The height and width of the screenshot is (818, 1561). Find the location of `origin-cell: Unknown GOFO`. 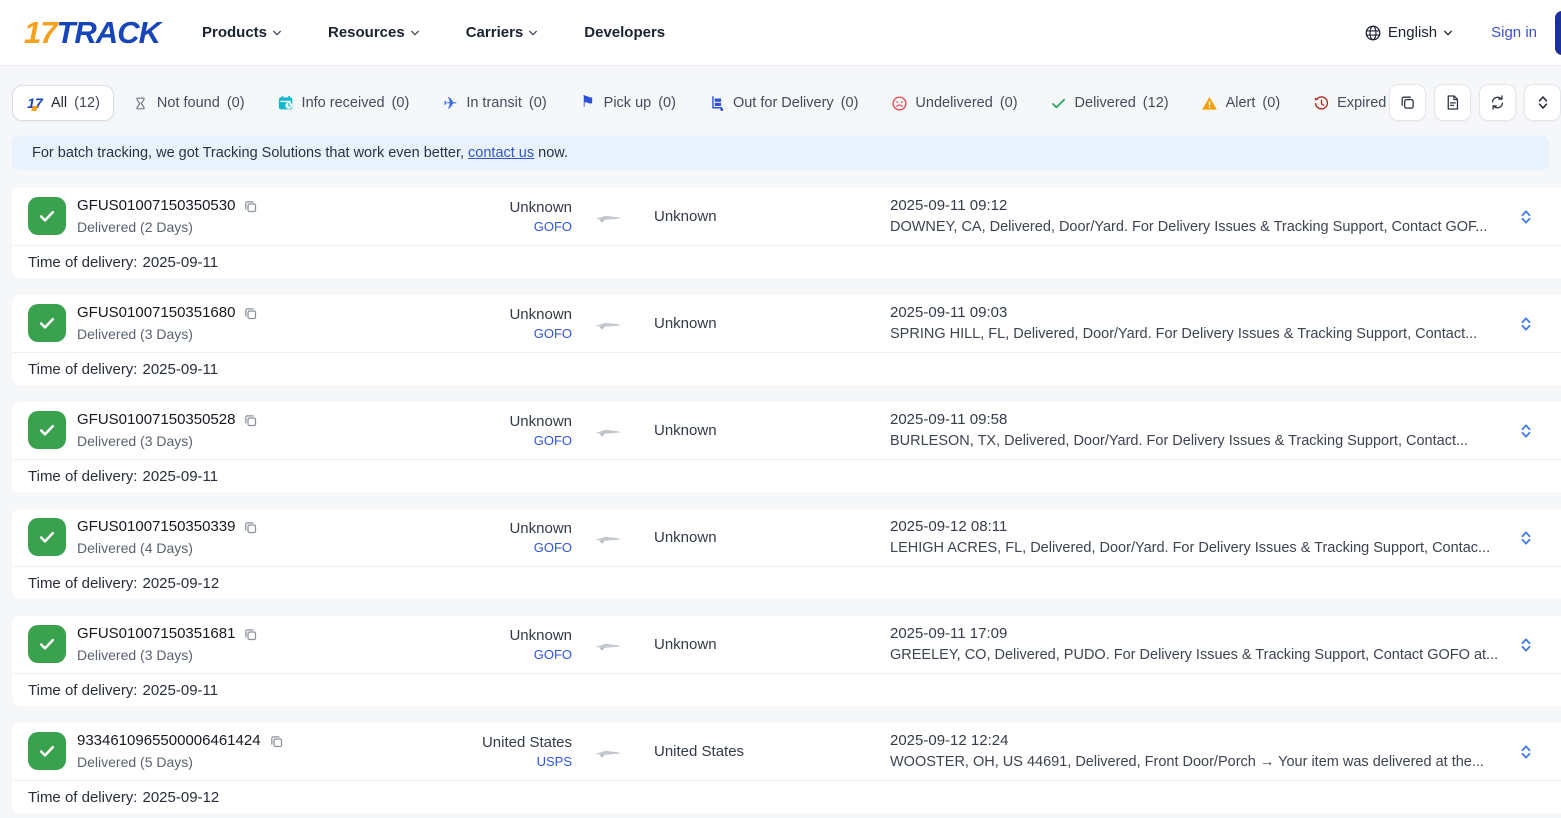

origin-cell: Unknown GOFO is located at coordinates (512, 323).